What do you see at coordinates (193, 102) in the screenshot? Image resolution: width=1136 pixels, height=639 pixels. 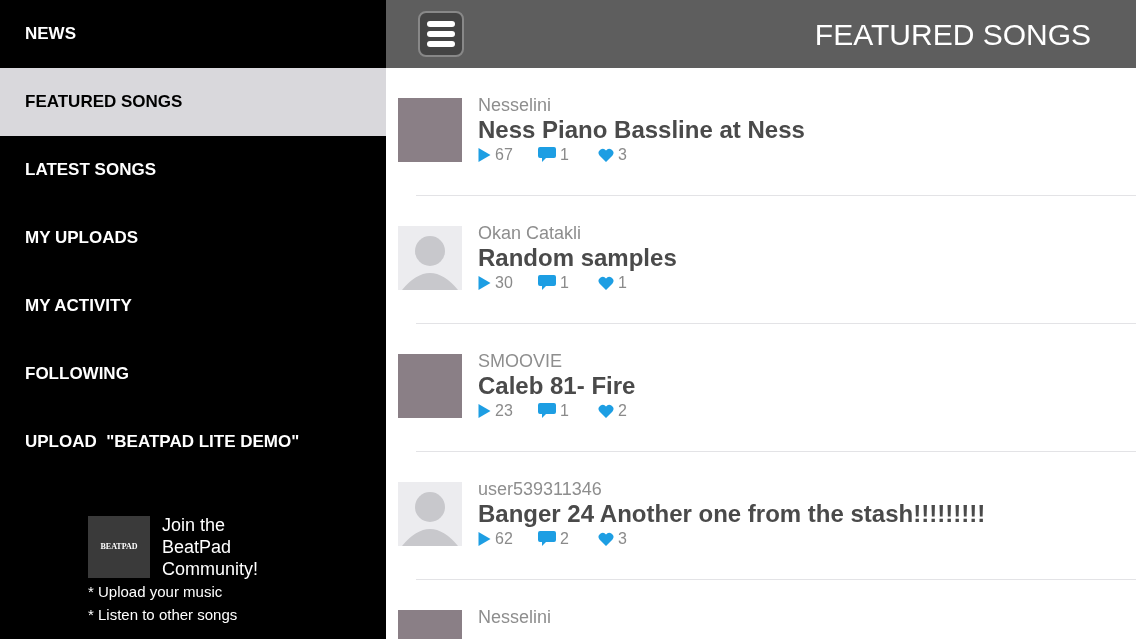 I see `menu-item: FEATURED SONGS` at bounding box center [193, 102].